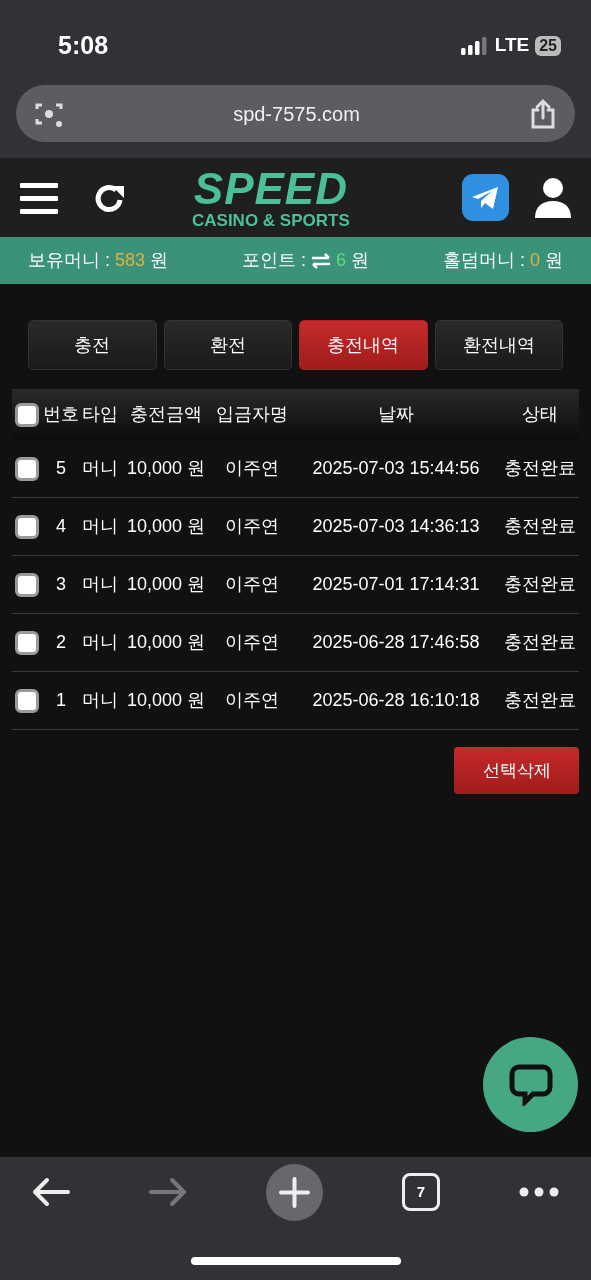  I want to click on column-header: 상태, so click(540, 414).